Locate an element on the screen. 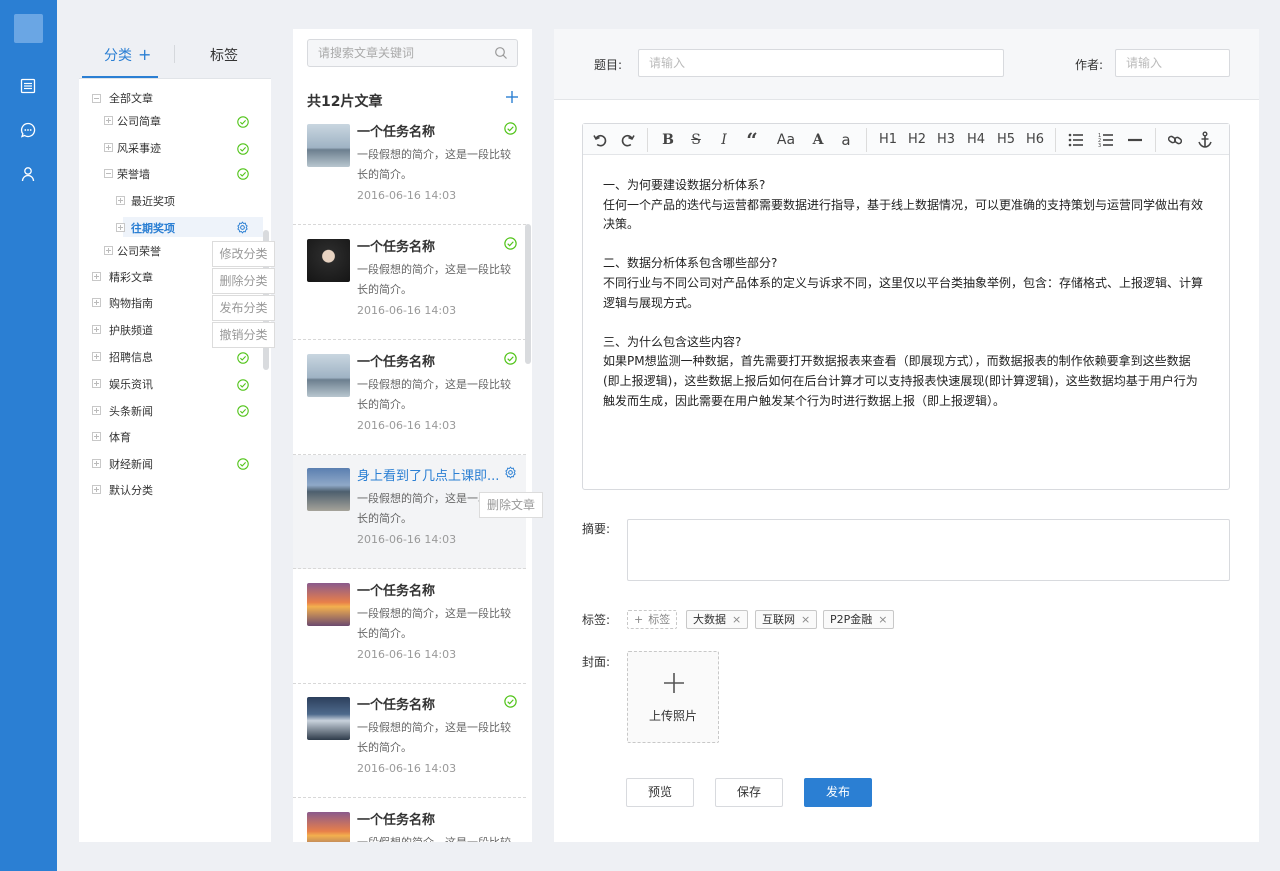 The height and width of the screenshot is (871, 1280). article-thumbnail is located at coordinates (328, 375).